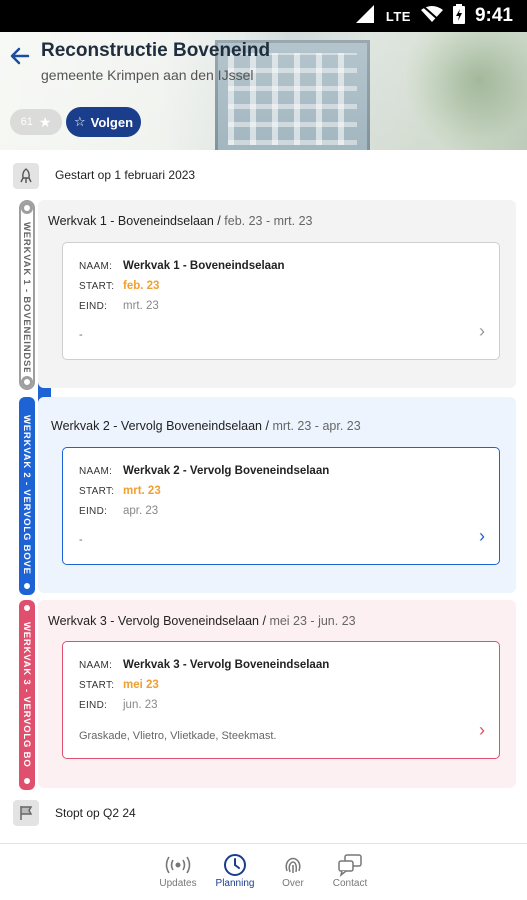 The height and width of the screenshot is (900, 527). I want to click on follow-label: Volgen, so click(112, 122).